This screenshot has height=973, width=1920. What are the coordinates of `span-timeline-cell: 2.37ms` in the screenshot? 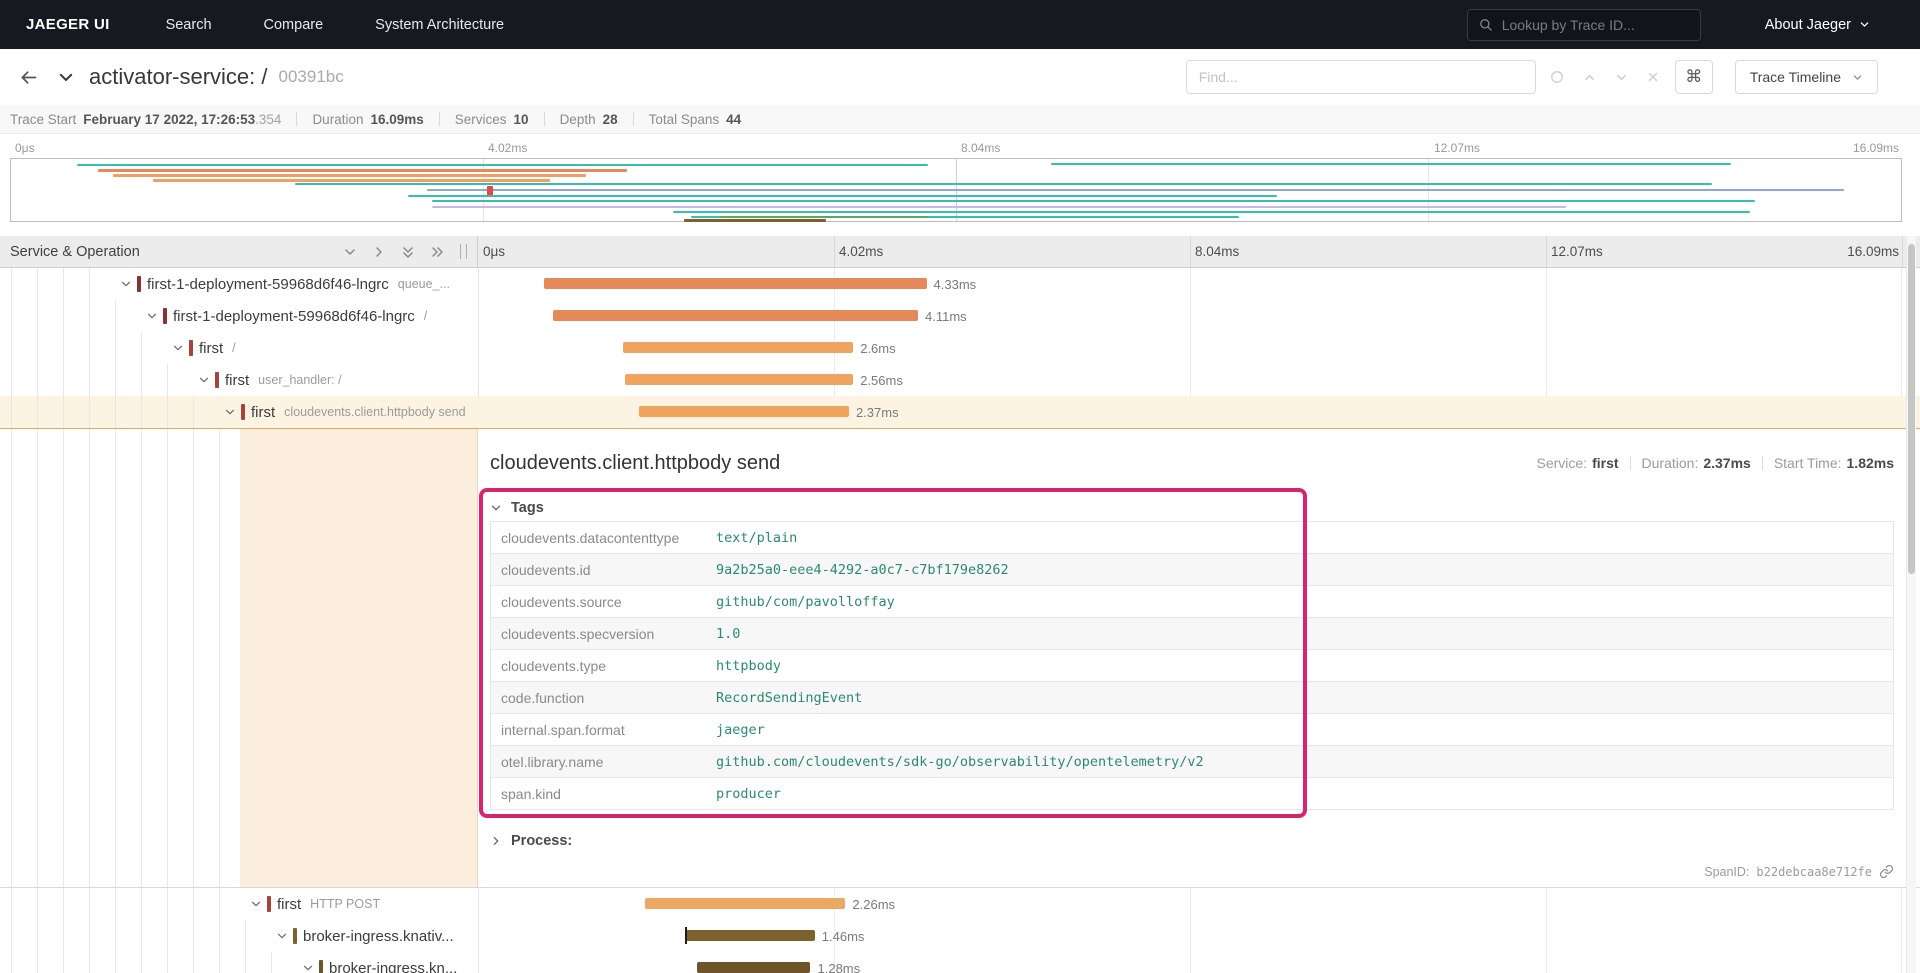 It's located at (1190, 412).